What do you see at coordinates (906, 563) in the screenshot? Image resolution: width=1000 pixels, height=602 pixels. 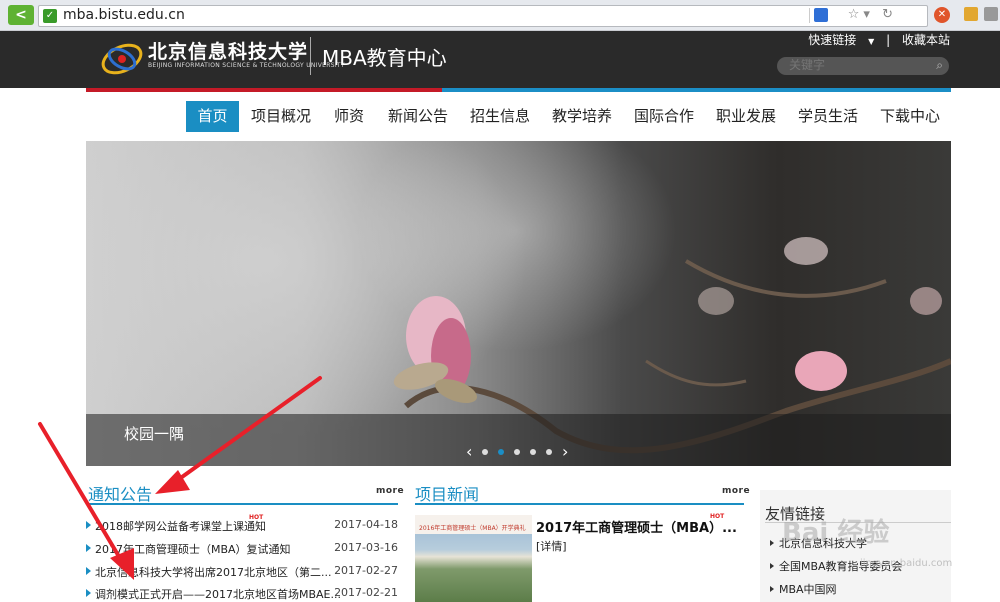 I see `watermark-url: jingyan.baidu.com` at bounding box center [906, 563].